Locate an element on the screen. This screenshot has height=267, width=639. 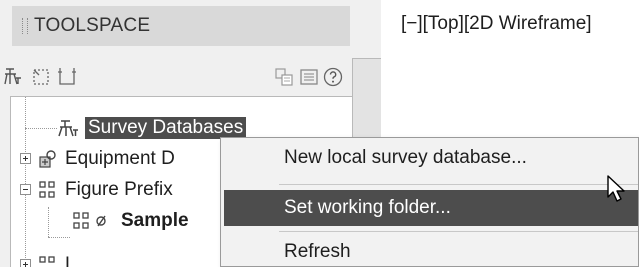
tree-item-equipment: Equipment D is located at coordinates (106, 159).